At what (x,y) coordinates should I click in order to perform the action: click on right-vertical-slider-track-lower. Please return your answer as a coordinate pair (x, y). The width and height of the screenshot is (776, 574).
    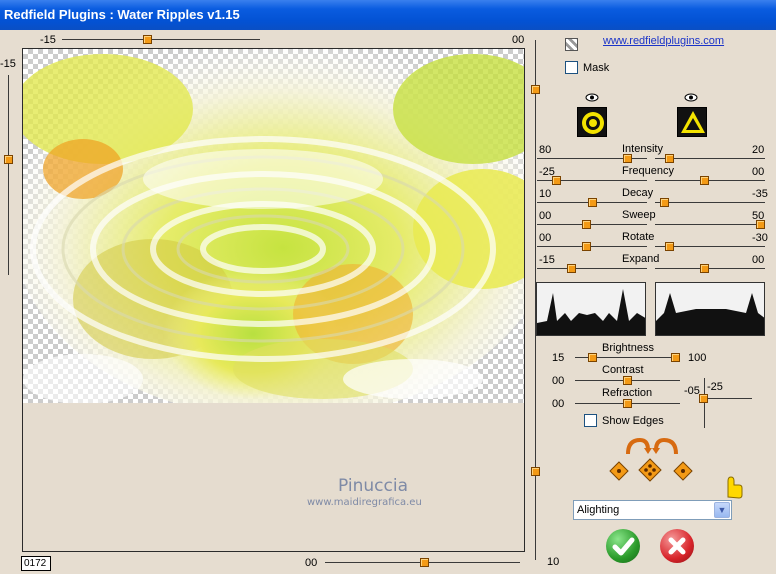
    Looking at the image, I should click on (535, 457).